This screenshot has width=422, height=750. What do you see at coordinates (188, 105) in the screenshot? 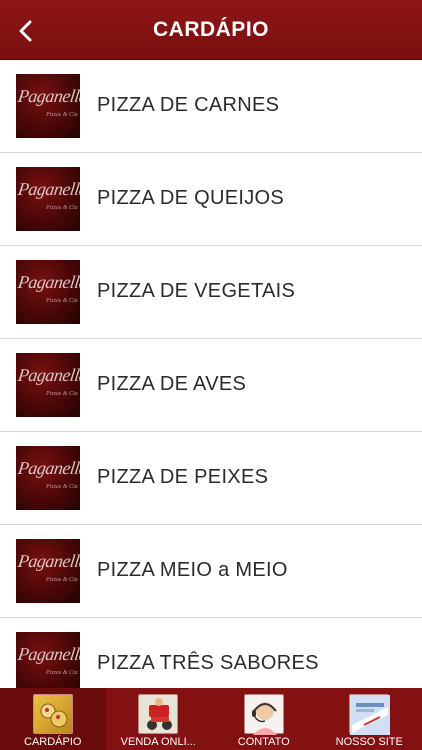
I see `list-item-label: PIZZA DE CARNES` at bounding box center [188, 105].